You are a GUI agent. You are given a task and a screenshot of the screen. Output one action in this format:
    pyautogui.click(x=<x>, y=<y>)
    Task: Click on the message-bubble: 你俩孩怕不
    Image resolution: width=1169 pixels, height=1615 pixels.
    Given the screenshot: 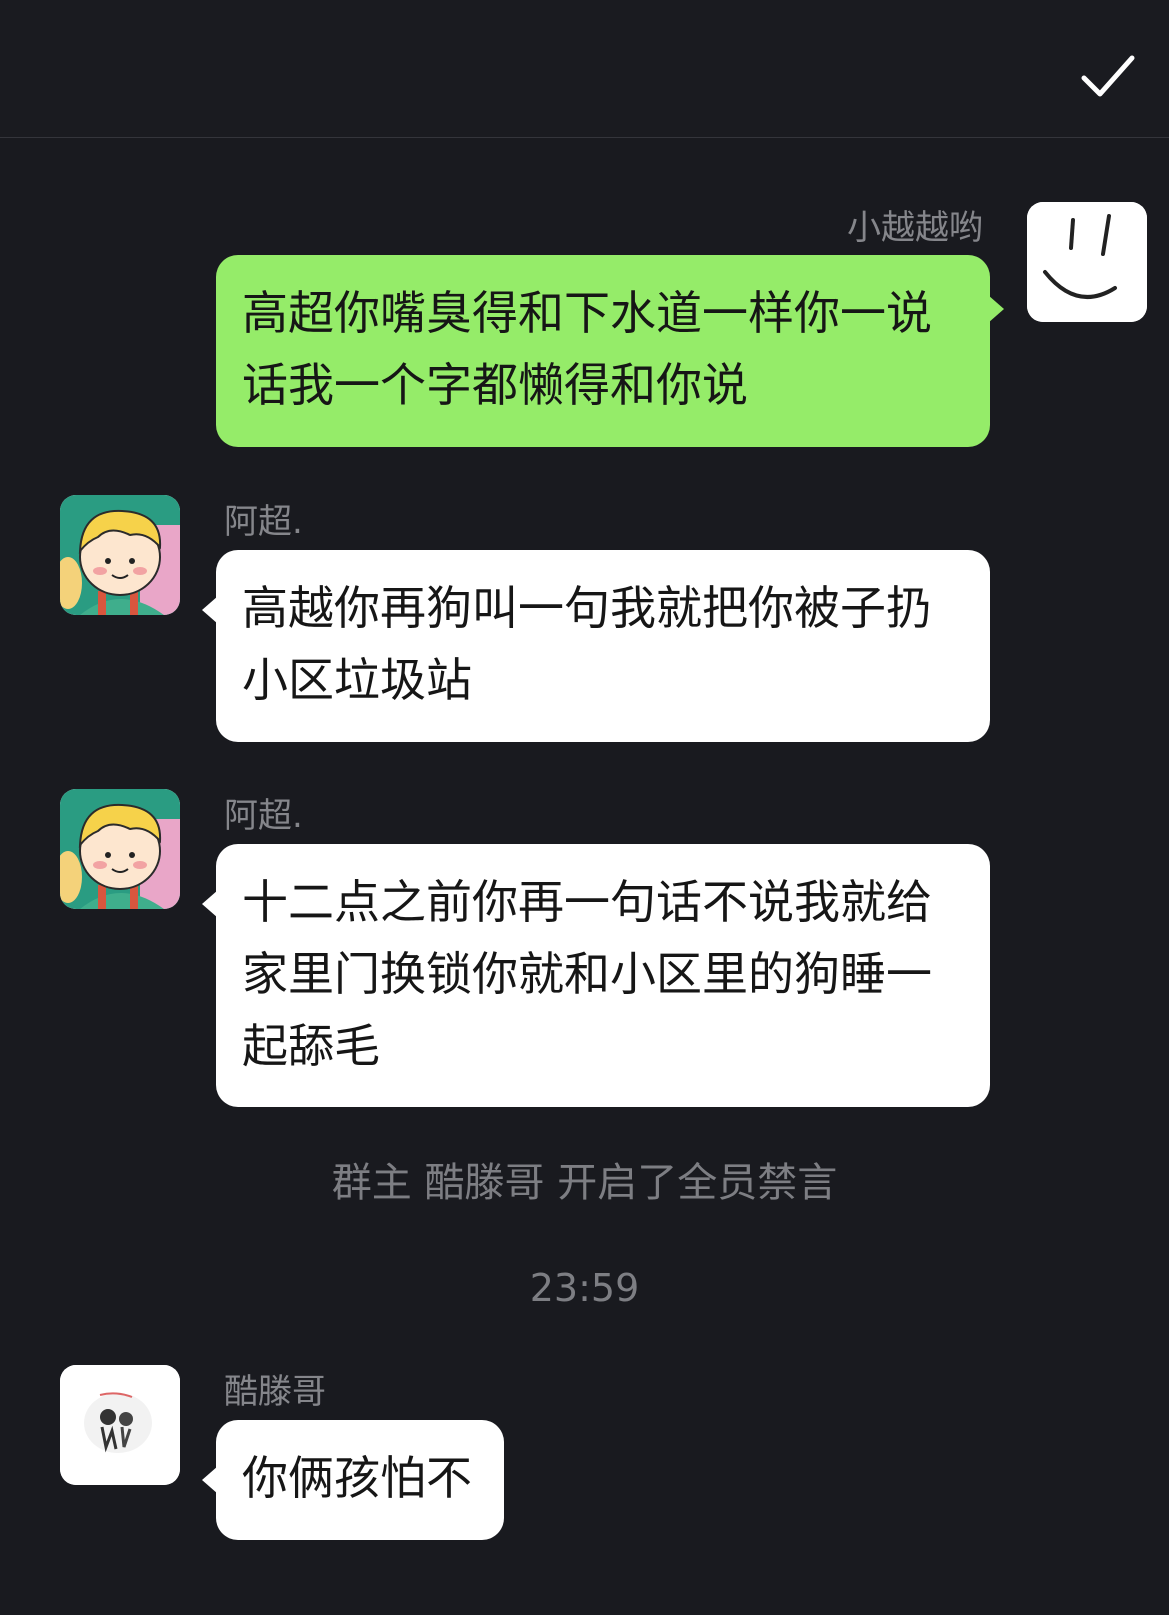 What is the action you would take?
    pyautogui.click(x=353, y=1480)
    